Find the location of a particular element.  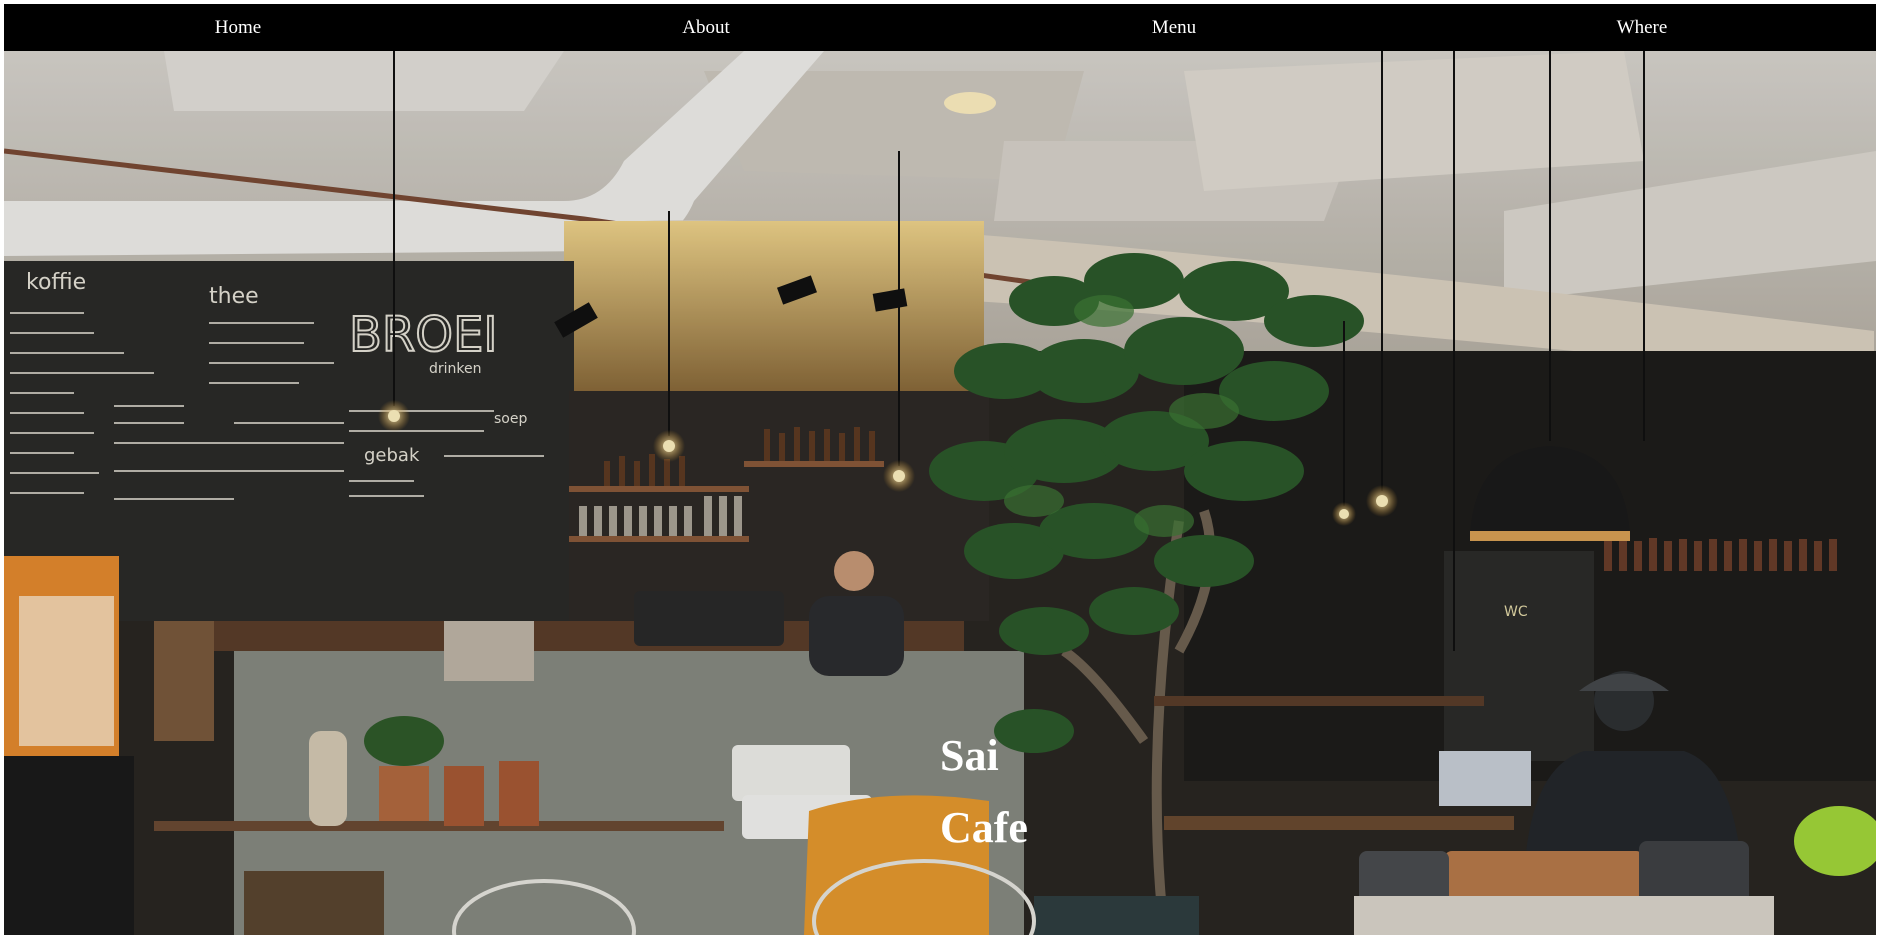

nav-link-menu: Menu is located at coordinates (1174, 28).